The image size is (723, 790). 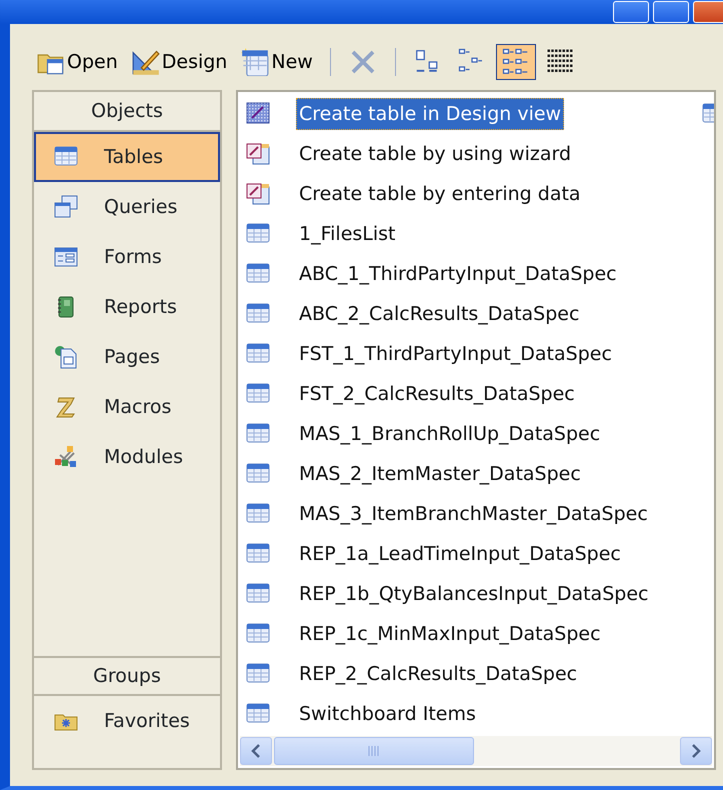 I want to click on section-header: Groups, so click(x=127, y=676).